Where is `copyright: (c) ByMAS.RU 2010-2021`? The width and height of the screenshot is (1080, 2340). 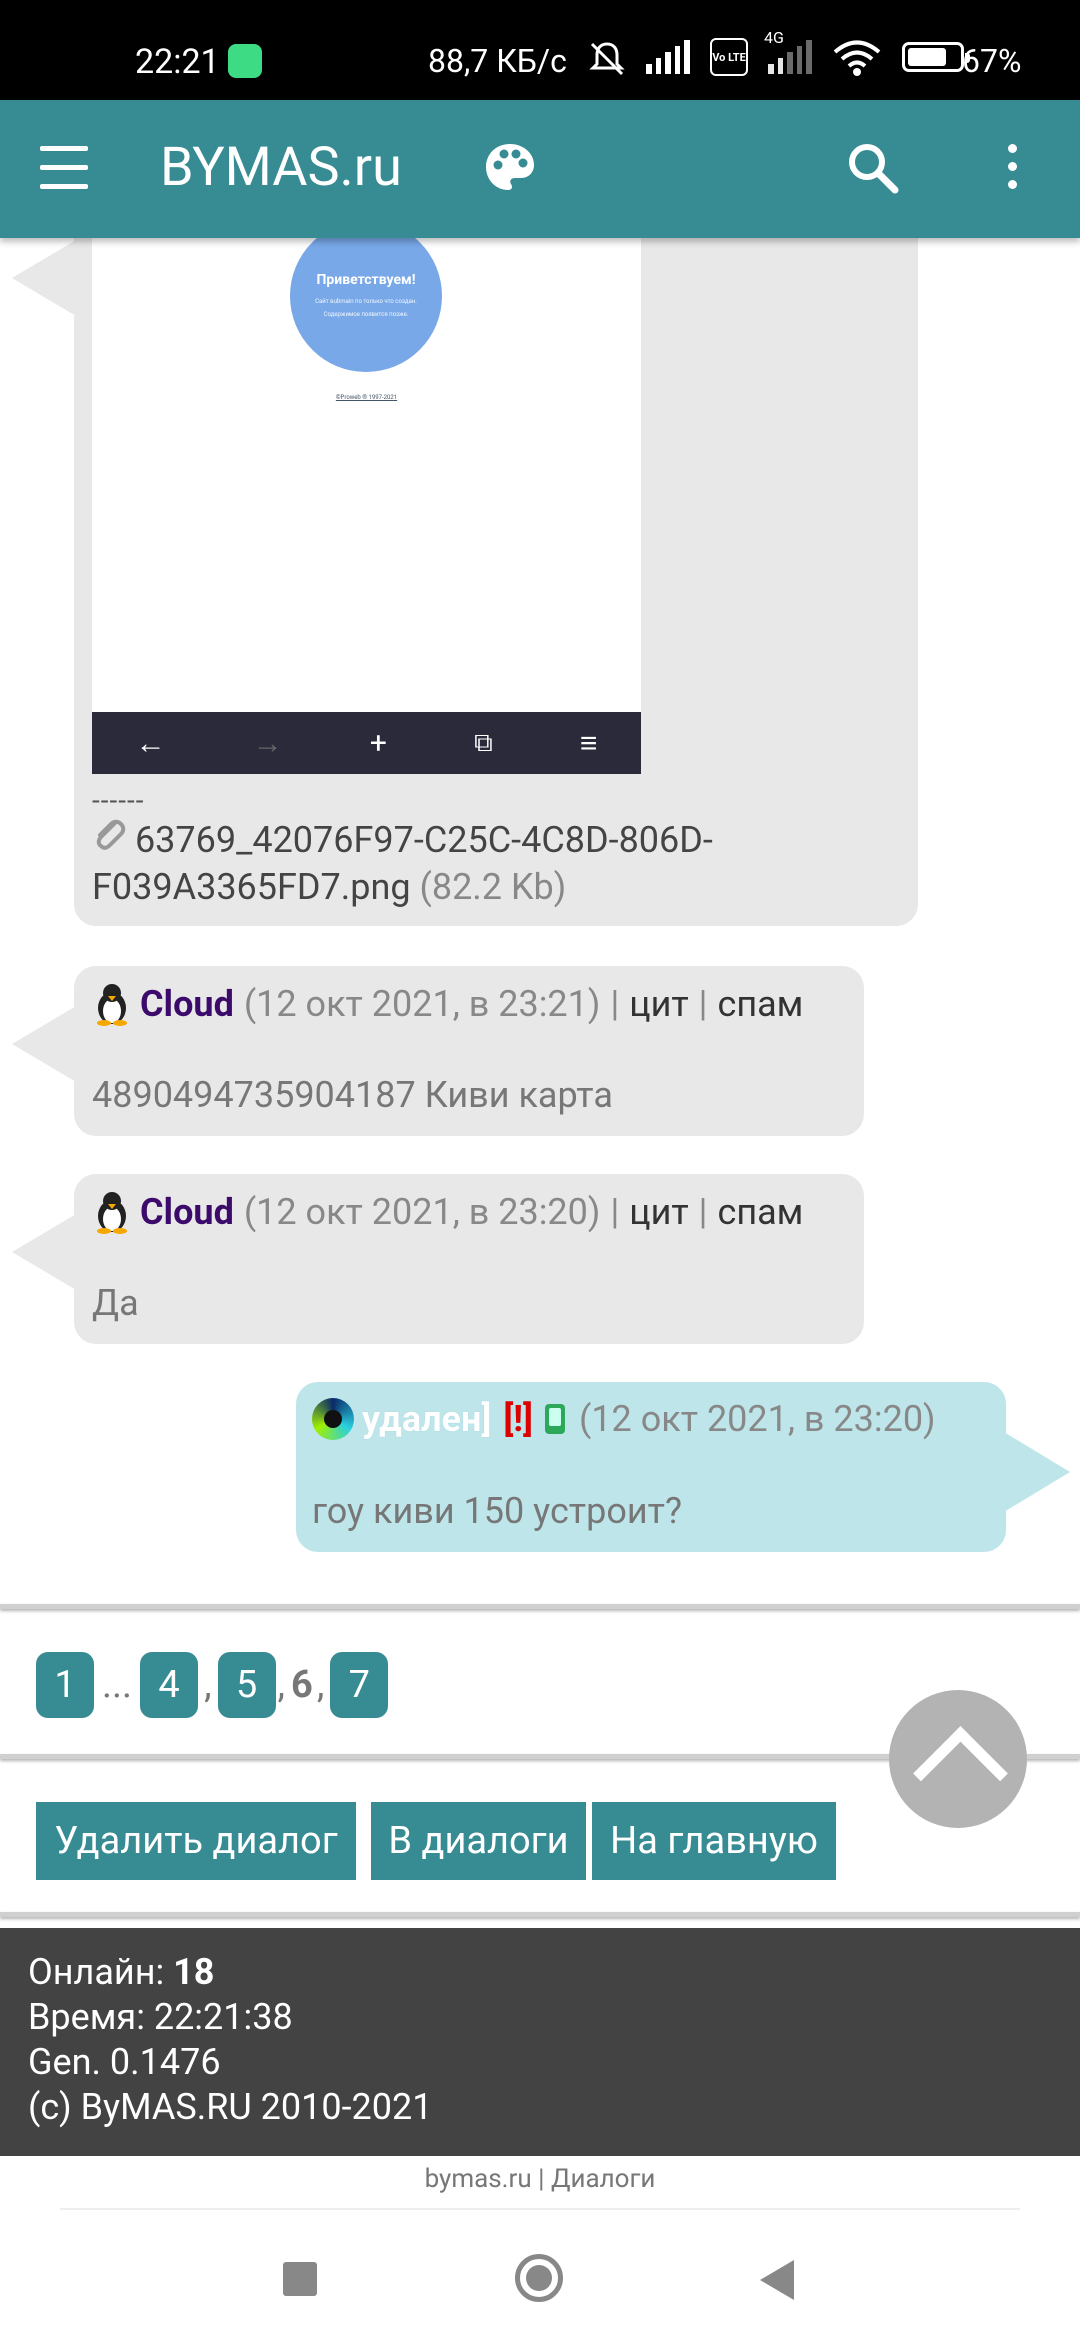 copyright: (c) ByMAS.RU 2010-2021 is located at coordinates (230, 2107).